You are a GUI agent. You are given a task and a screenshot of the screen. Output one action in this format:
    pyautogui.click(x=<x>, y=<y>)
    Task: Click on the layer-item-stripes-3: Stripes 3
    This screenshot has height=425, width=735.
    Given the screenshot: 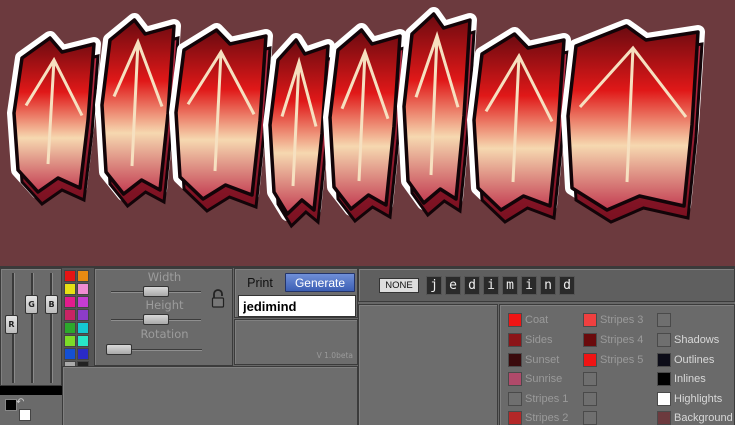 What is the action you would take?
    pyautogui.click(x=621, y=320)
    